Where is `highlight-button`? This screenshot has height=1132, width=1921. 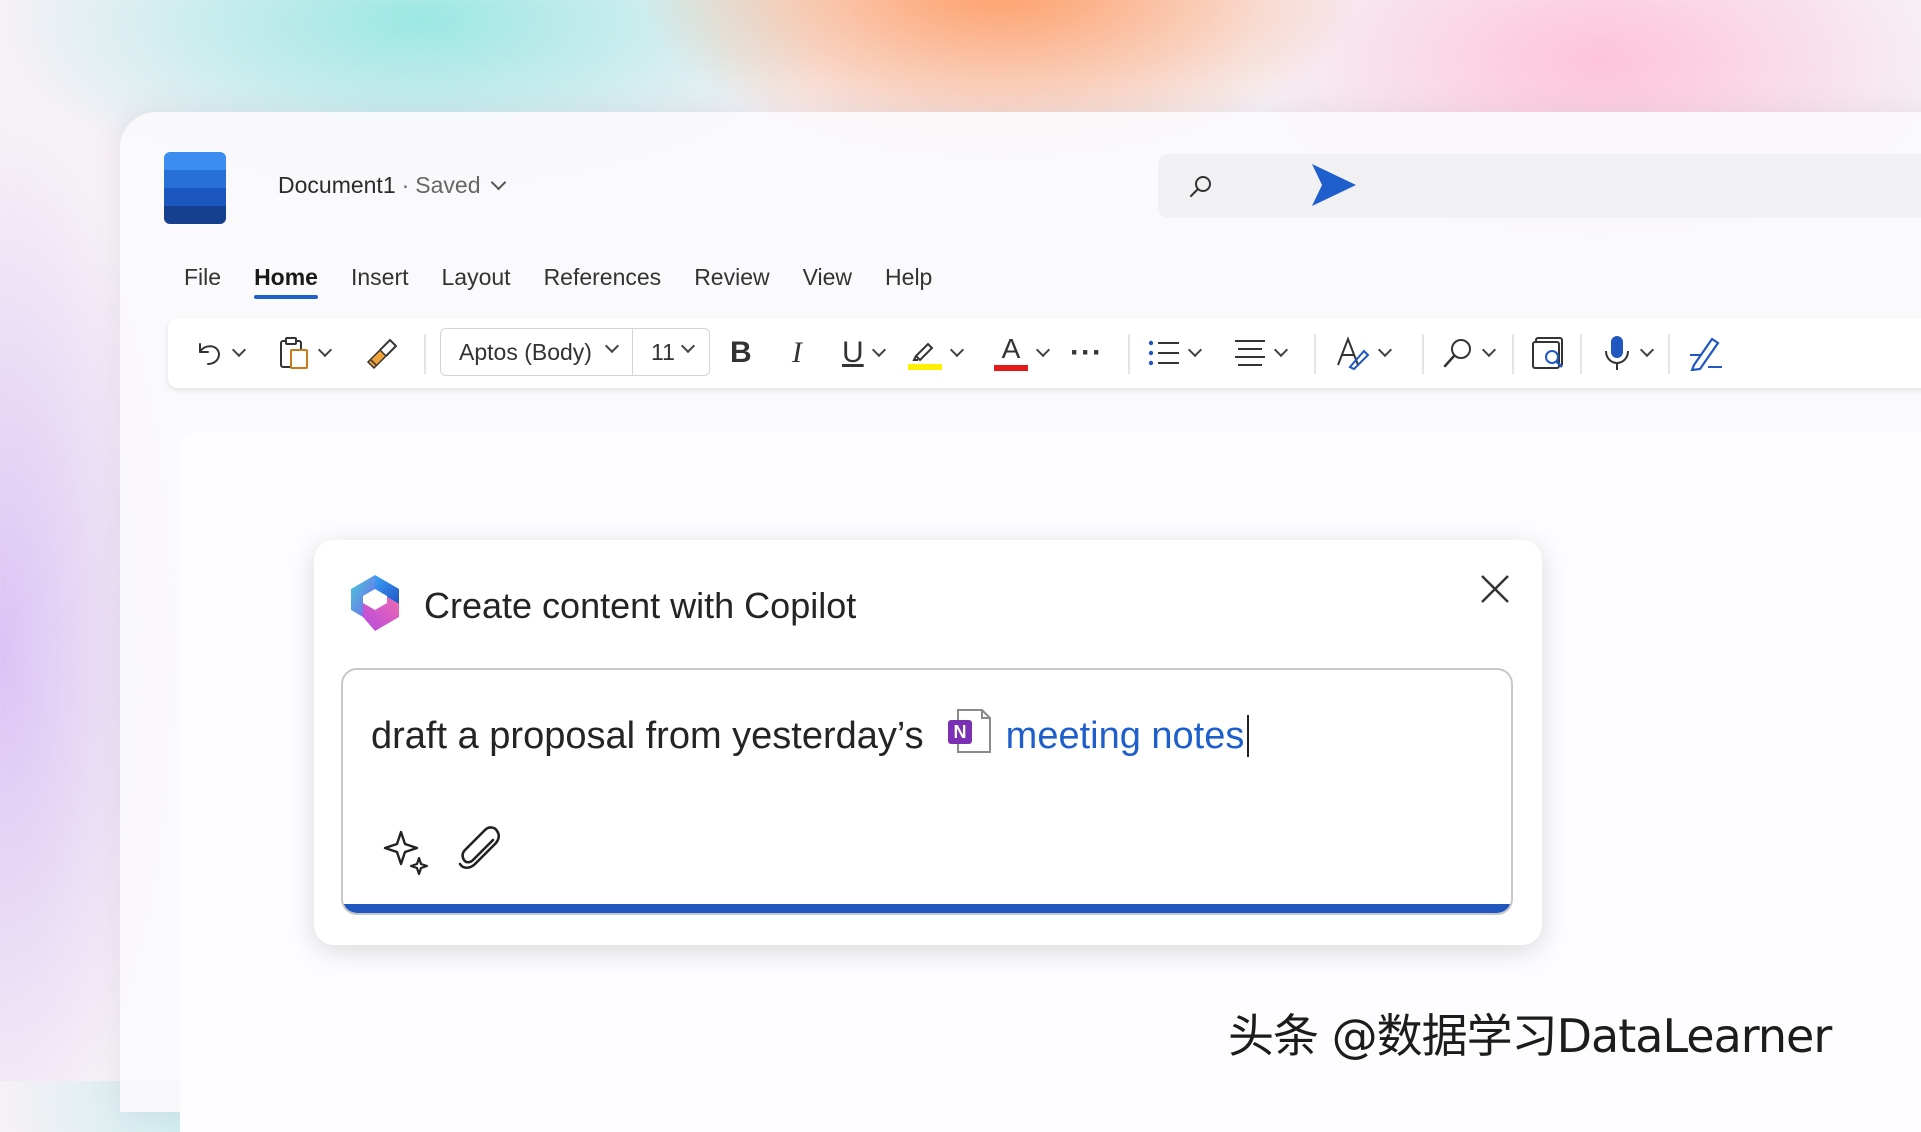 highlight-button is located at coordinates (936, 353).